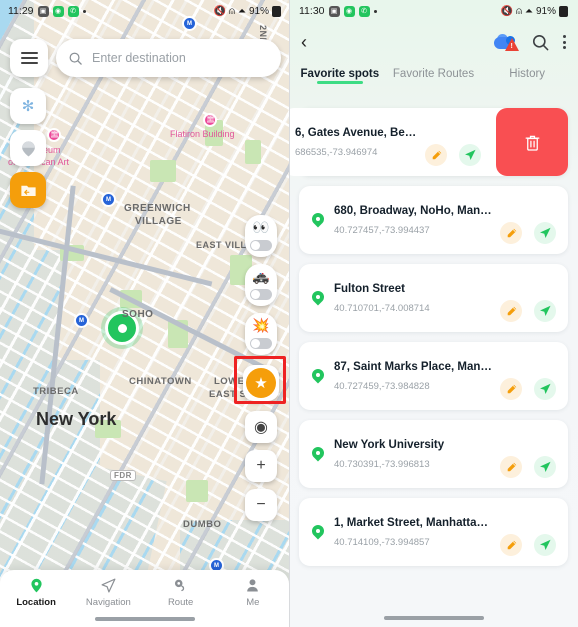 The image size is (578, 627). What do you see at coordinates (108, 602) in the screenshot?
I see `nav-label: Navigation` at bounding box center [108, 602].